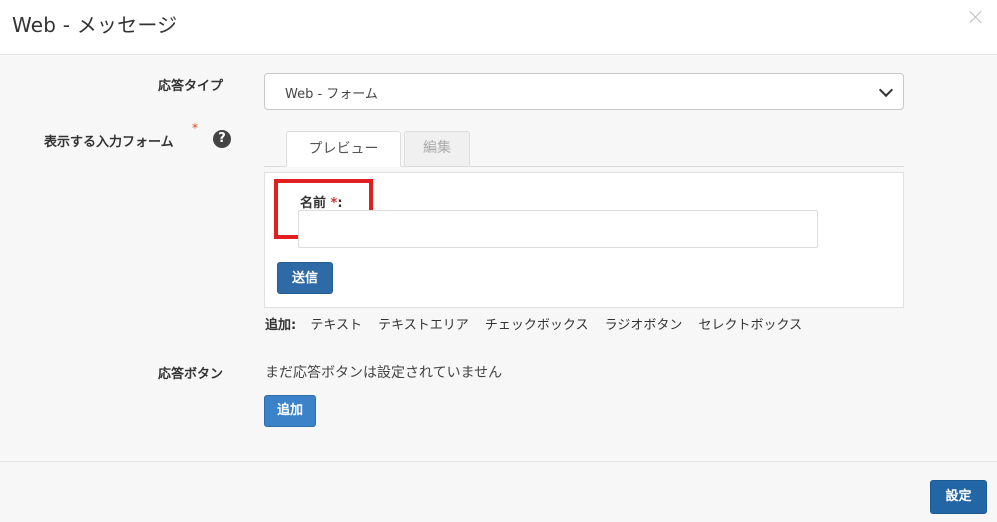  What do you see at coordinates (343, 149) in the screenshot?
I see `tab-preview: プレビュー` at bounding box center [343, 149].